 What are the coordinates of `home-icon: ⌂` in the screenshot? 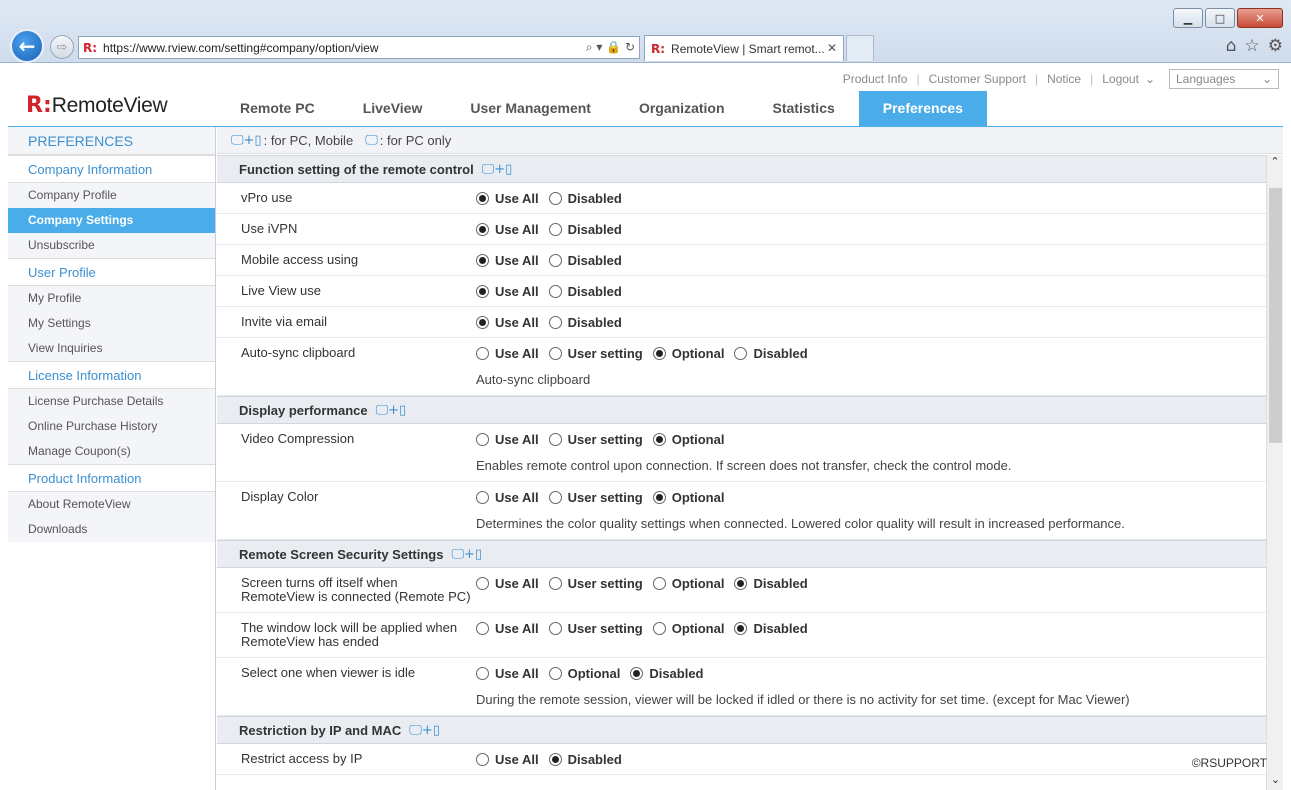 It's located at (1231, 46).